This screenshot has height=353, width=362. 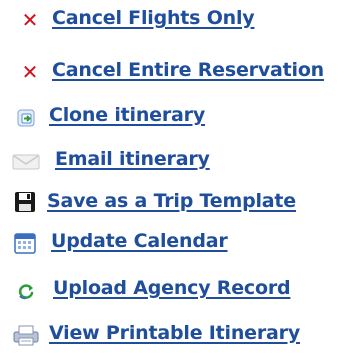 I want to click on cancel-flights-only-link: Cancel Flights Only, so click(x=153, y=18).